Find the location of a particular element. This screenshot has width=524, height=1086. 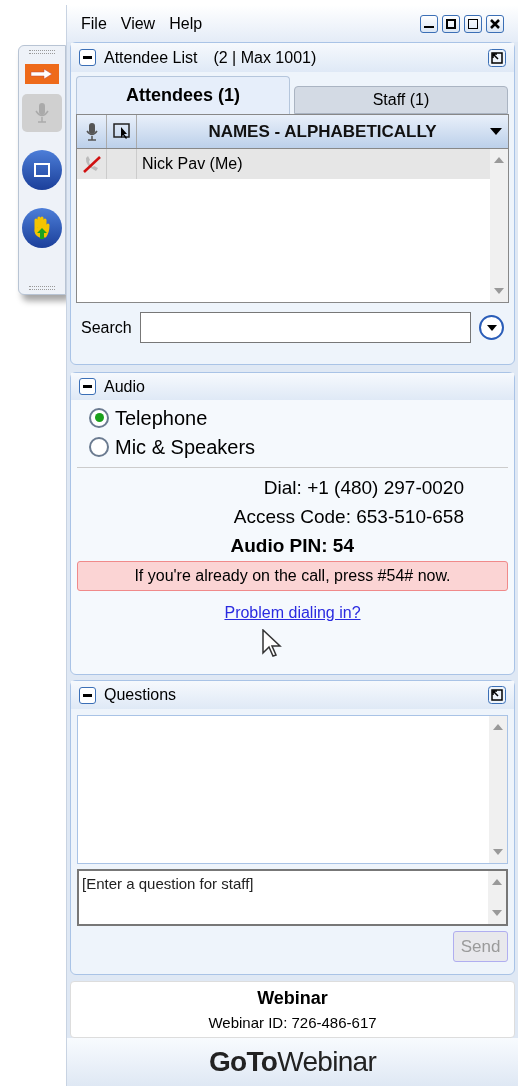

help-link: Problem dialing in? is located at coordinates (292, 613).